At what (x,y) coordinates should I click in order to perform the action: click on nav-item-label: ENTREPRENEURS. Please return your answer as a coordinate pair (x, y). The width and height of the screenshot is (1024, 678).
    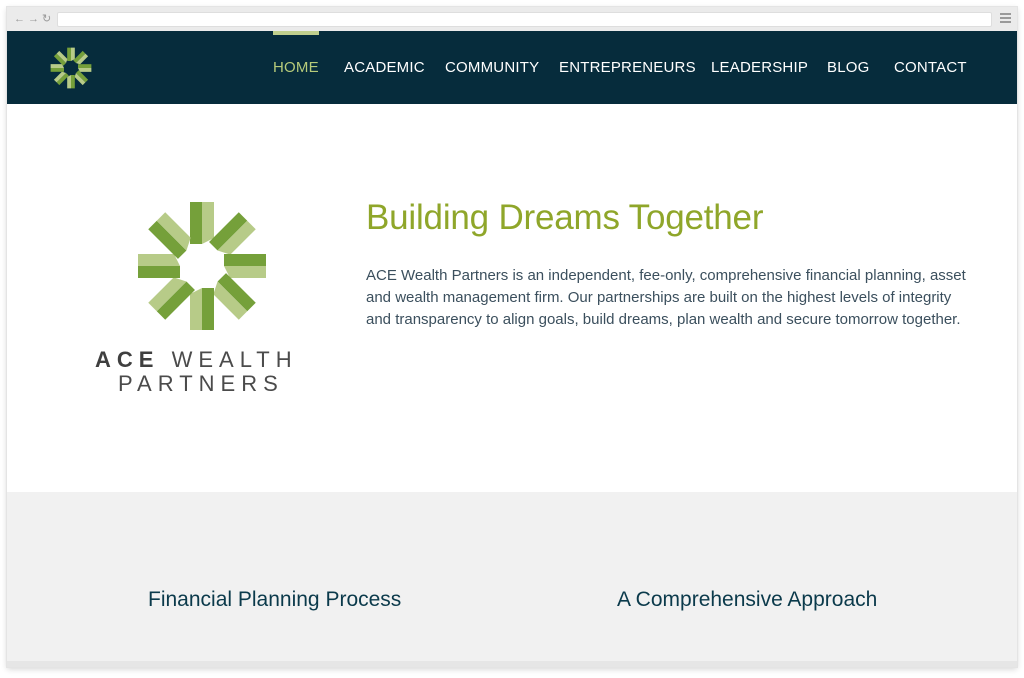
    Looking at the image, I should click on (627, 67).